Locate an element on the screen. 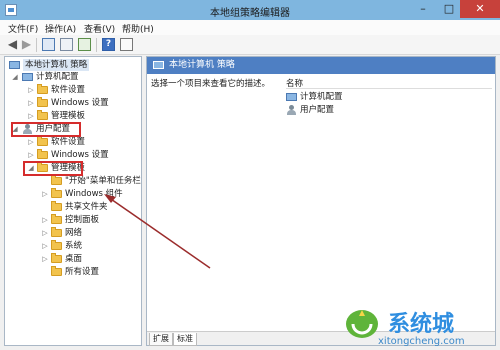 This screenshot has height=350, width=500. watermark-url: xitongcheng.com is located at coordinates (421, 341).